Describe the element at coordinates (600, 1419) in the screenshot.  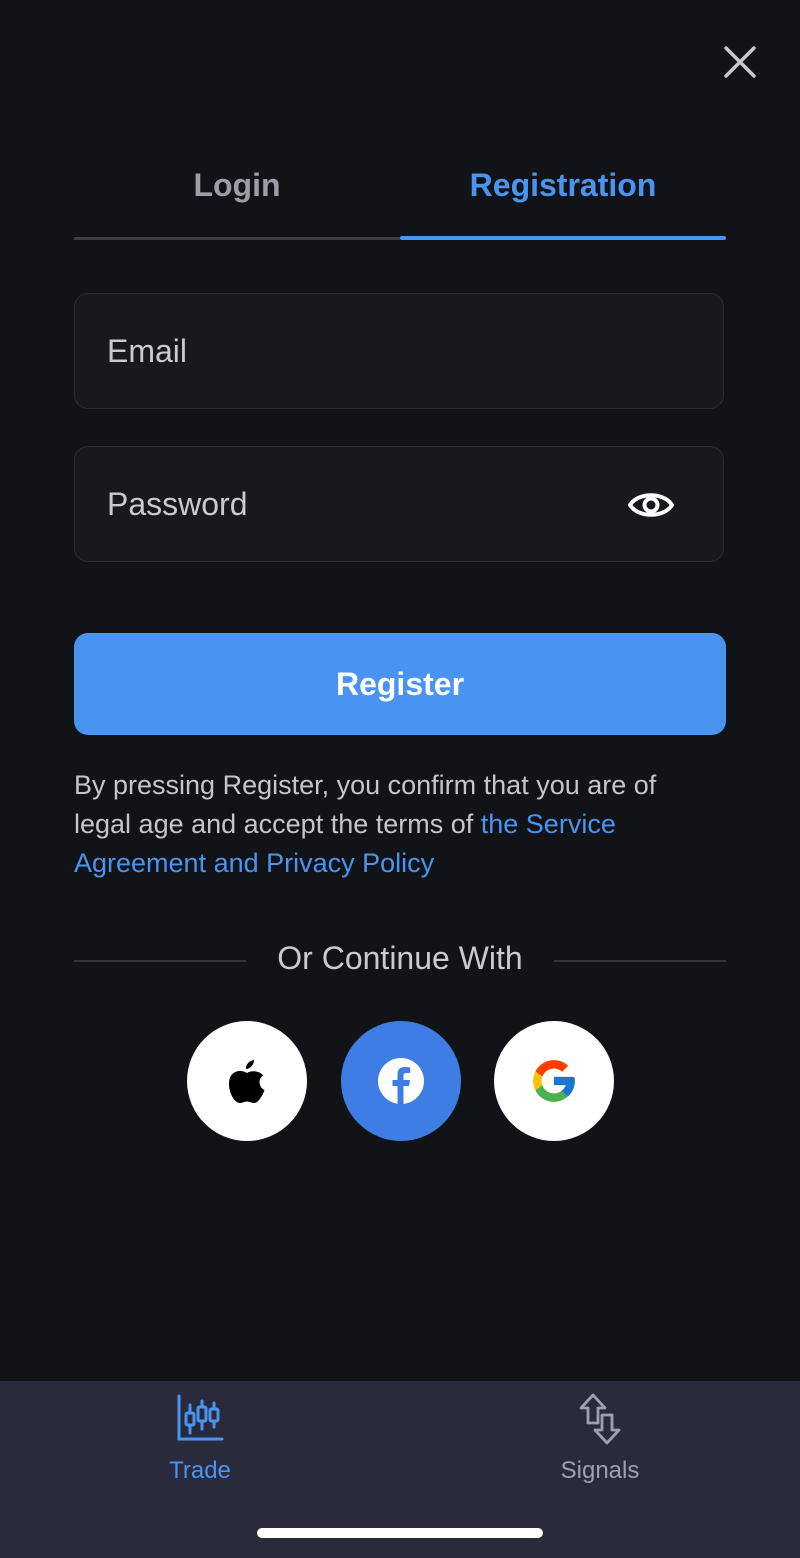
I see `arrows-up-down-icon` at that location.